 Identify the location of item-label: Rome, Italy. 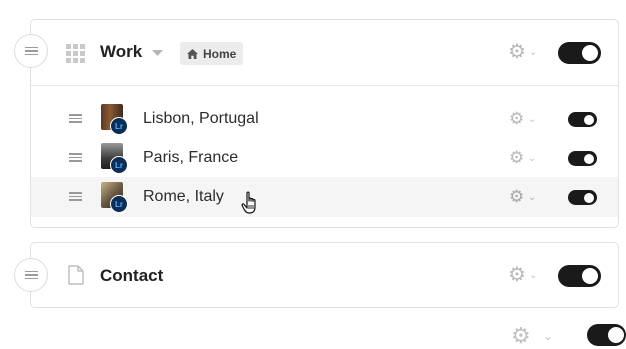
(183, 197).